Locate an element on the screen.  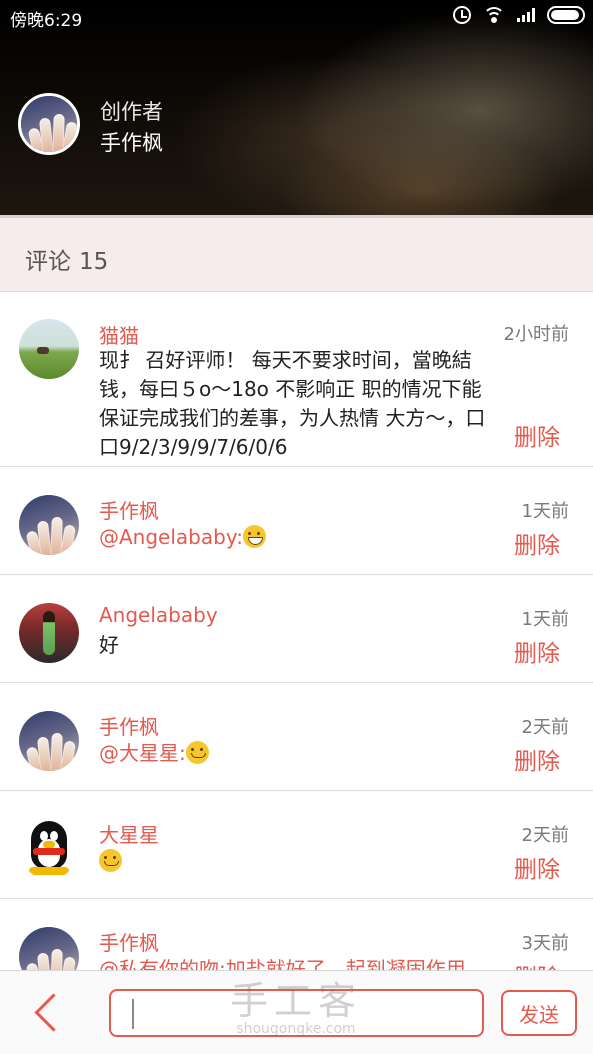
comment-input is located at coordinates (296, 1013).